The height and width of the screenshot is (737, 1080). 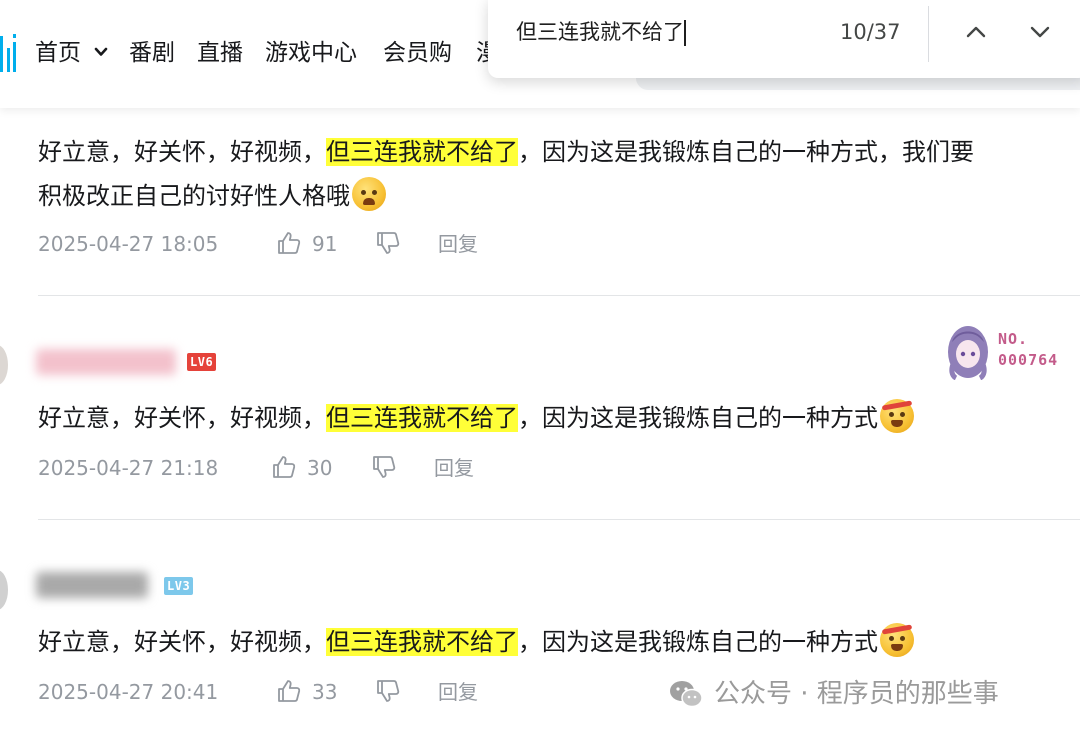 What do you see at coordinates (9, 54) in the screenshot?
I see `bilibili-logo-icon` at bounding box center [9, 54].